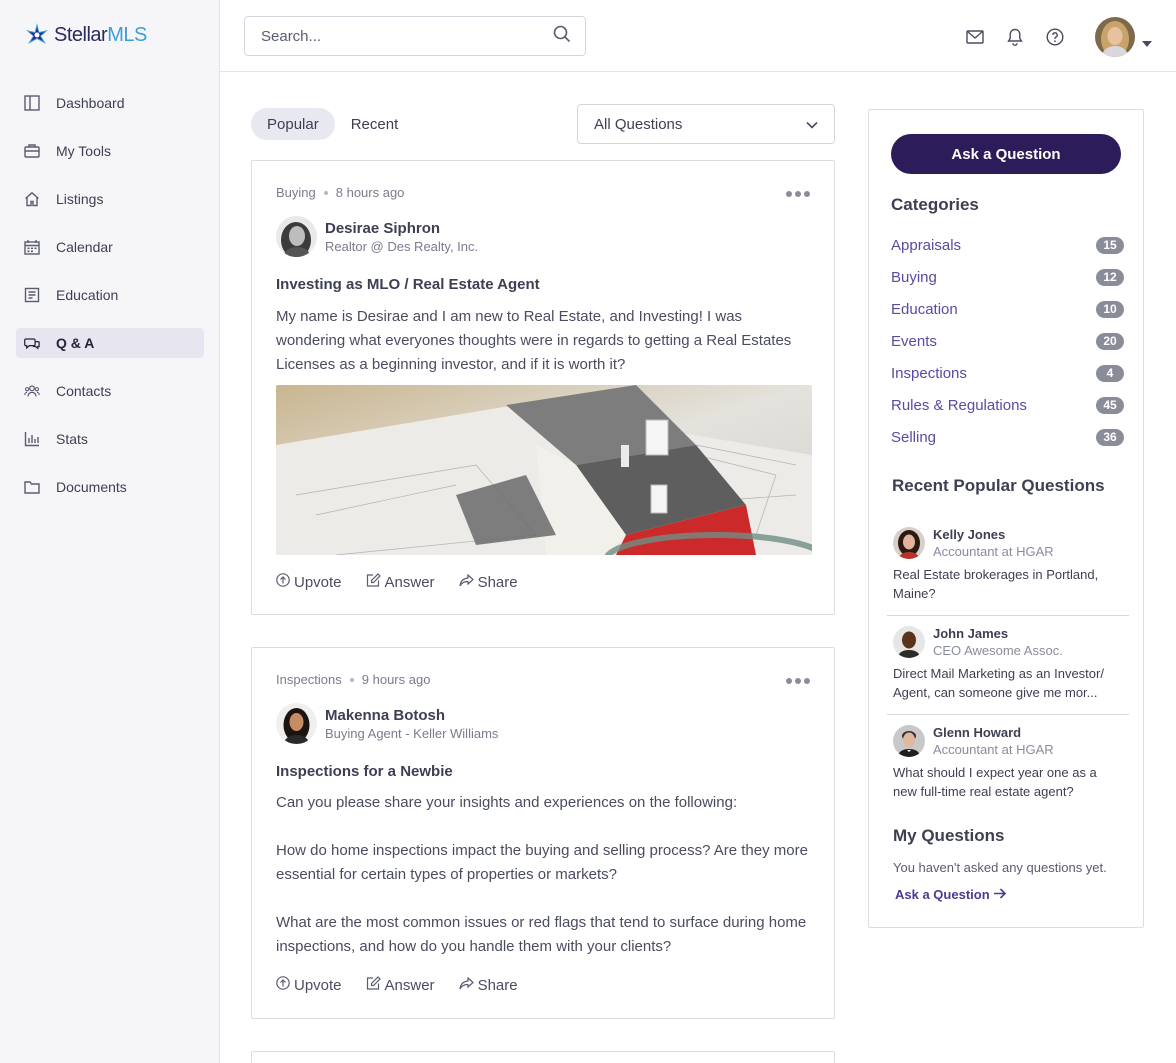 The image size is (1176, 1063). What do you see at coordinates (84, 391) in the screenshot?
I see `sidebar-item-label: Contacts` at bounding box center [84, 391].